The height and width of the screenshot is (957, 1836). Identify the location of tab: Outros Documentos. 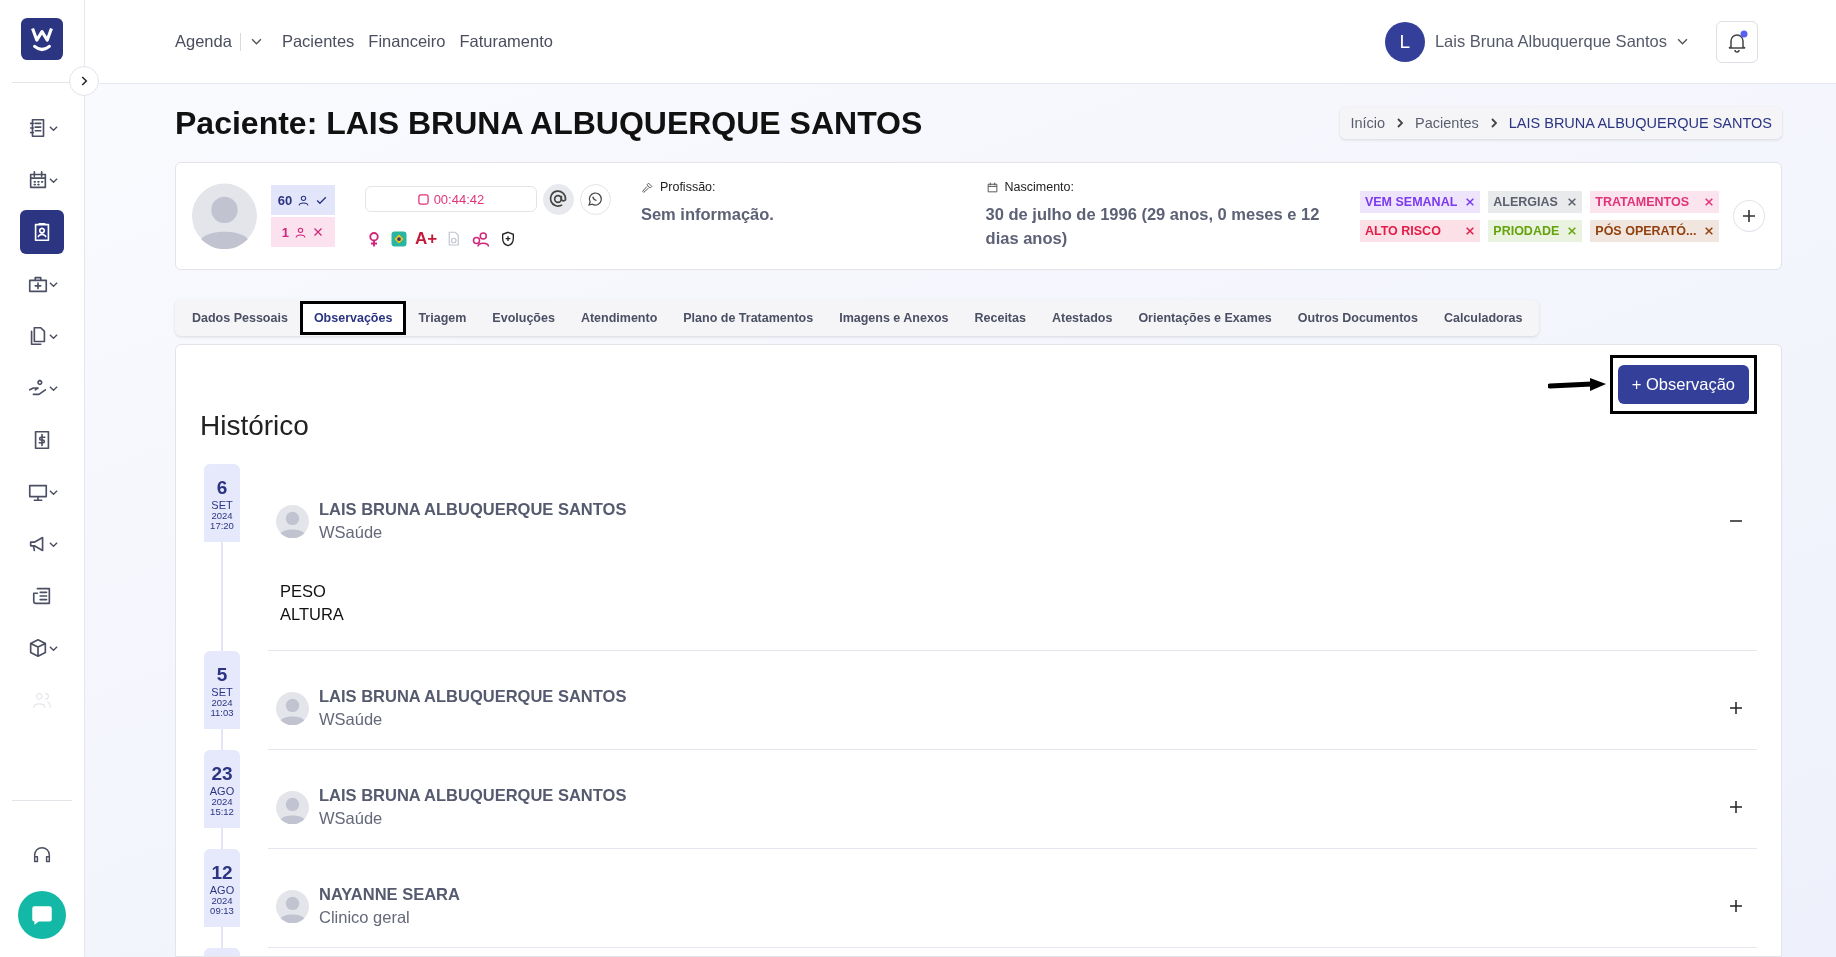
(1357, 318).